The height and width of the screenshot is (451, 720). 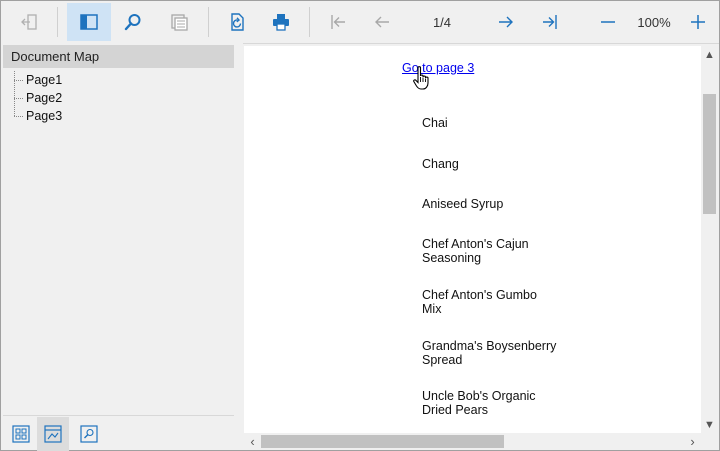 I want to click on arrow-right-icon, so click(x=506, y=22).